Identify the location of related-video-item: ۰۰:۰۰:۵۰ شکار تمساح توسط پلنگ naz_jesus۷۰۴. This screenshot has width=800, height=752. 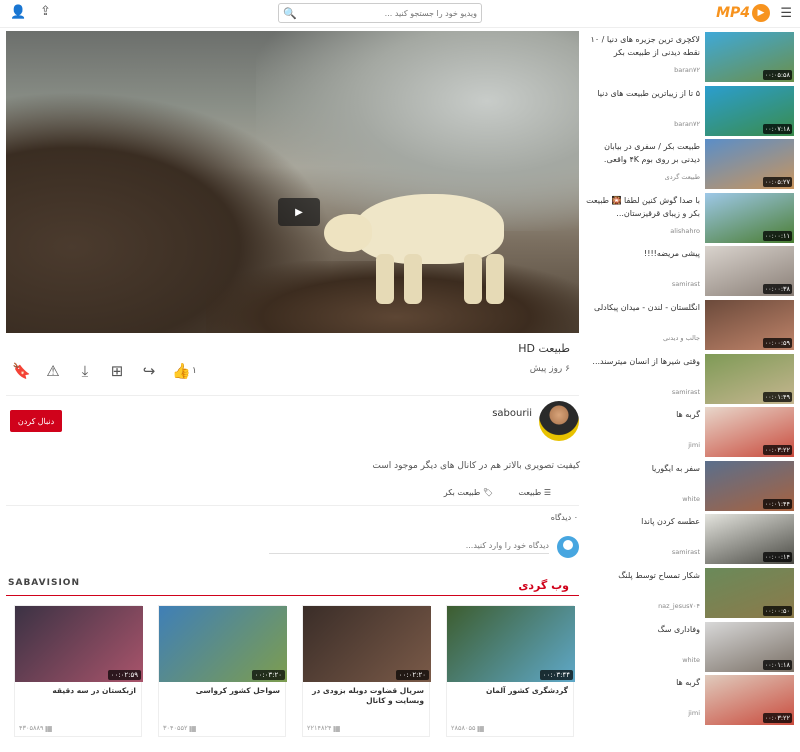
(691, 593).